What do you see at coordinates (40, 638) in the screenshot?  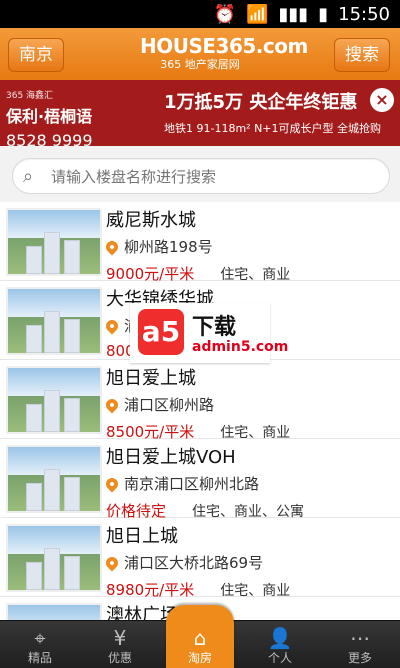 I see `target-icon: ⌖` at bounding box center [40, 638].